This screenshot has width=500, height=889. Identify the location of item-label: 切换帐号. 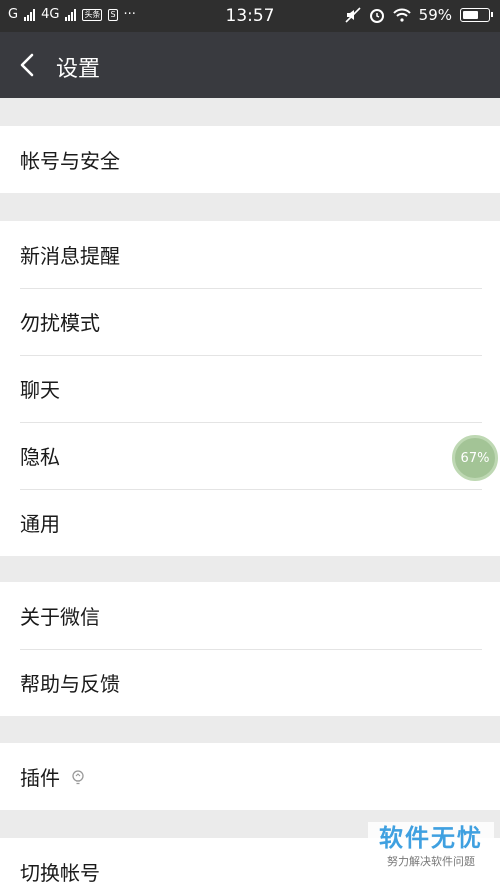
(60, 873).